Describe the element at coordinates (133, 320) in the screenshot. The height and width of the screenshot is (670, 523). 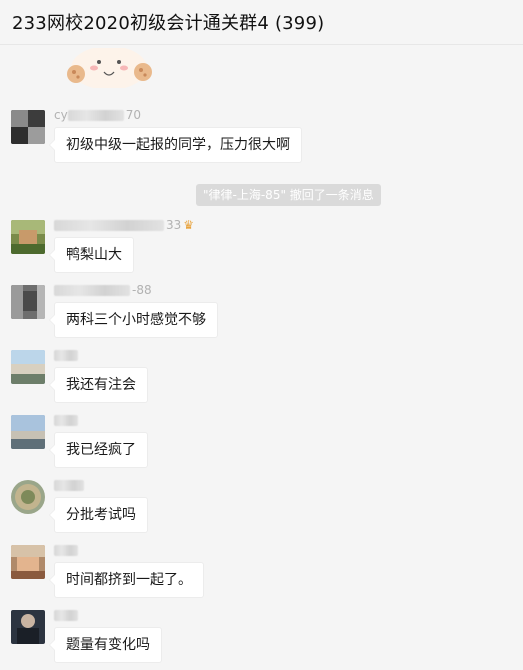
I see `message-bubble: 两科三个小时感觉不够` at that location.